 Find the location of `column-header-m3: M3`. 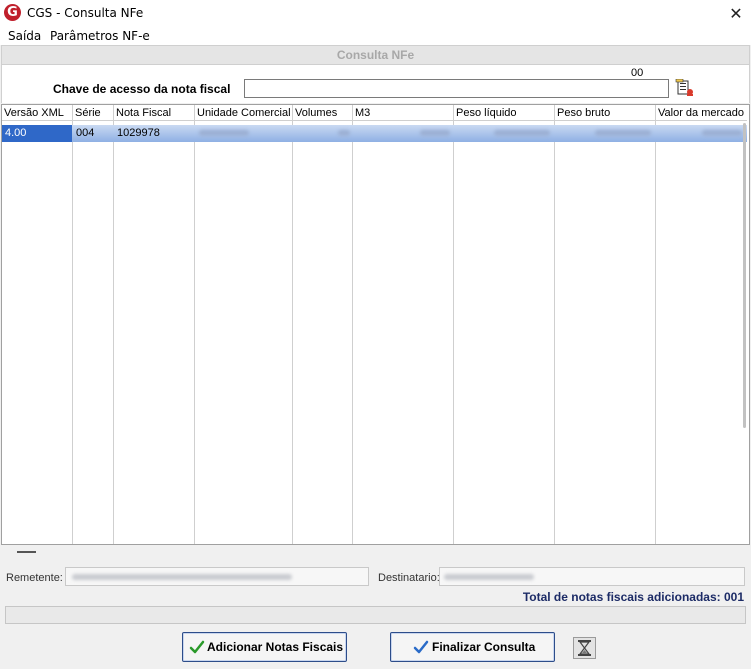

column-header-m3: M3 is located at coordinates (403, 113).